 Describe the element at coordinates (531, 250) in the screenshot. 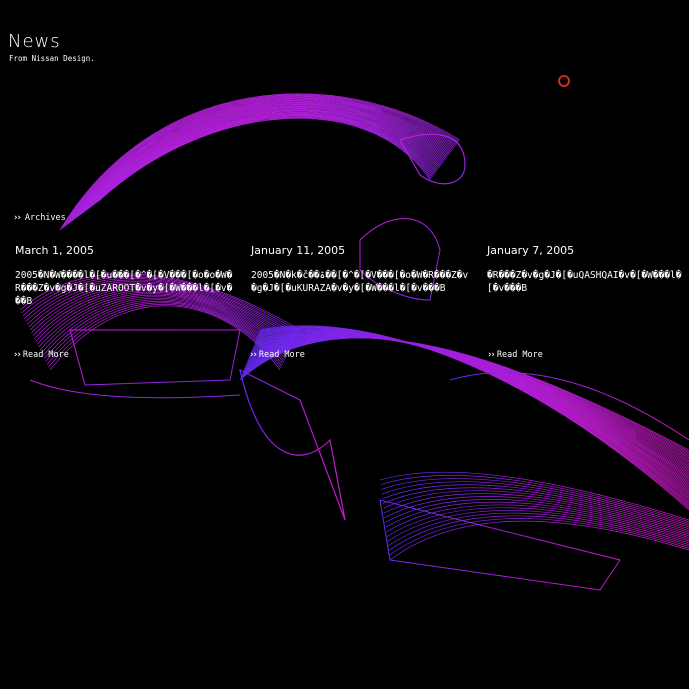

I see `news-date: January 7, 2005` at that location.